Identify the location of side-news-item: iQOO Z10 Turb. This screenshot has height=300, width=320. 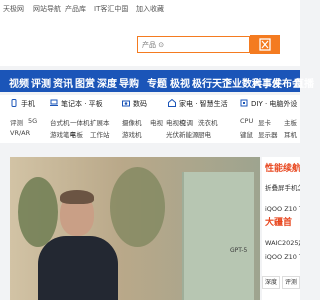
(282, 209).